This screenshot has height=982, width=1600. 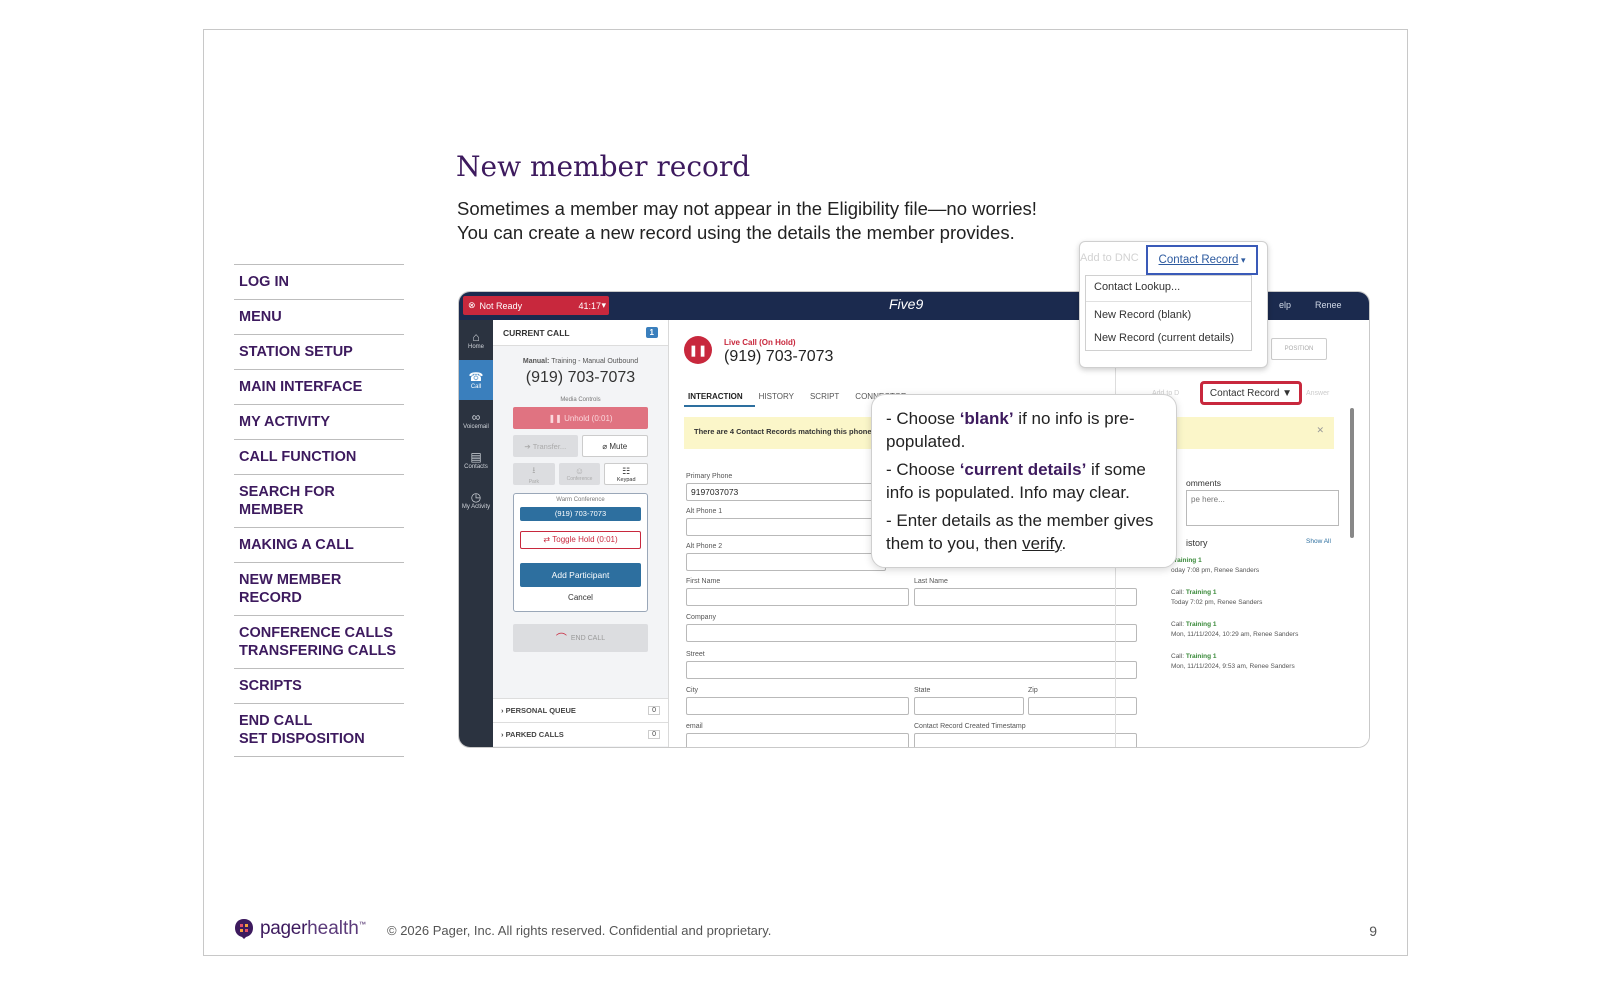 I want to click on help-menu: elp, so click(x=1285, y=305).